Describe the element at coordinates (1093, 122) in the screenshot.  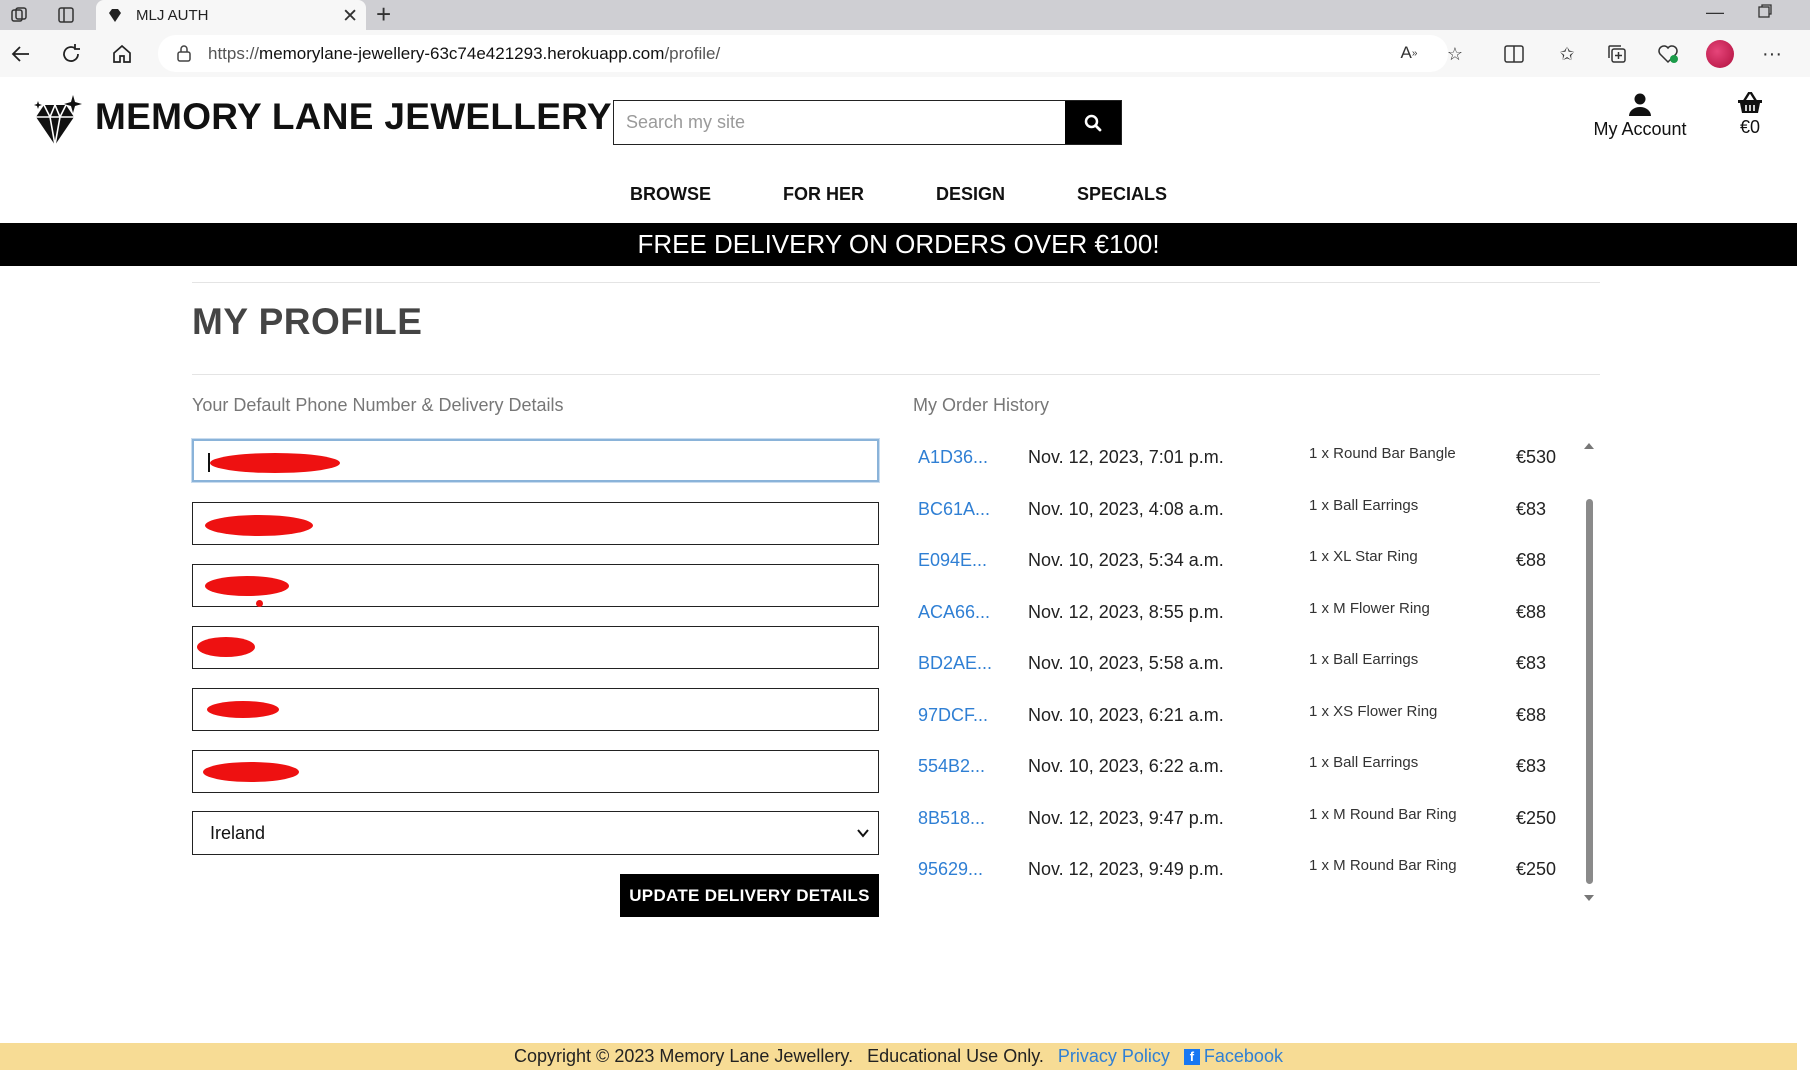
I see `search-button` at that location.